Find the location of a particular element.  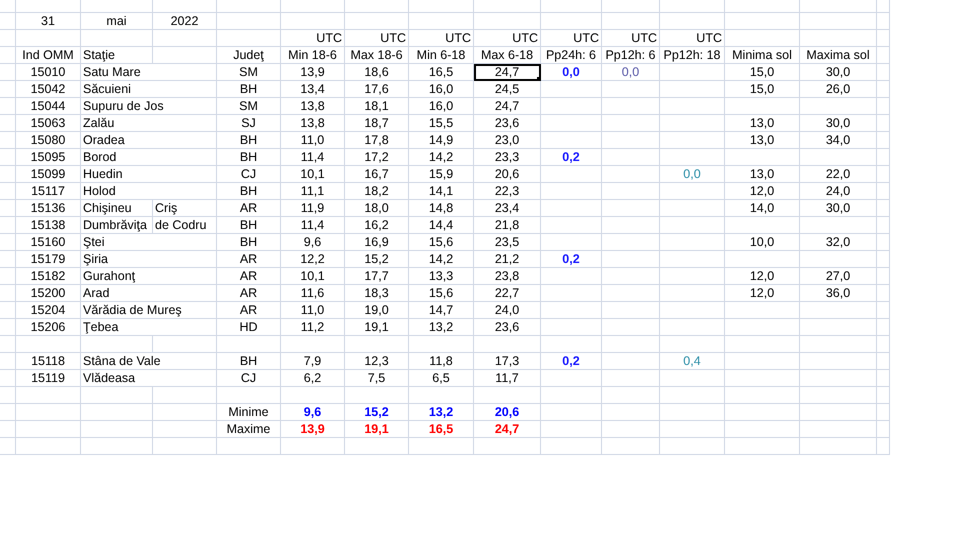

table-cell: 15117 is located at coordinates (48, 191).